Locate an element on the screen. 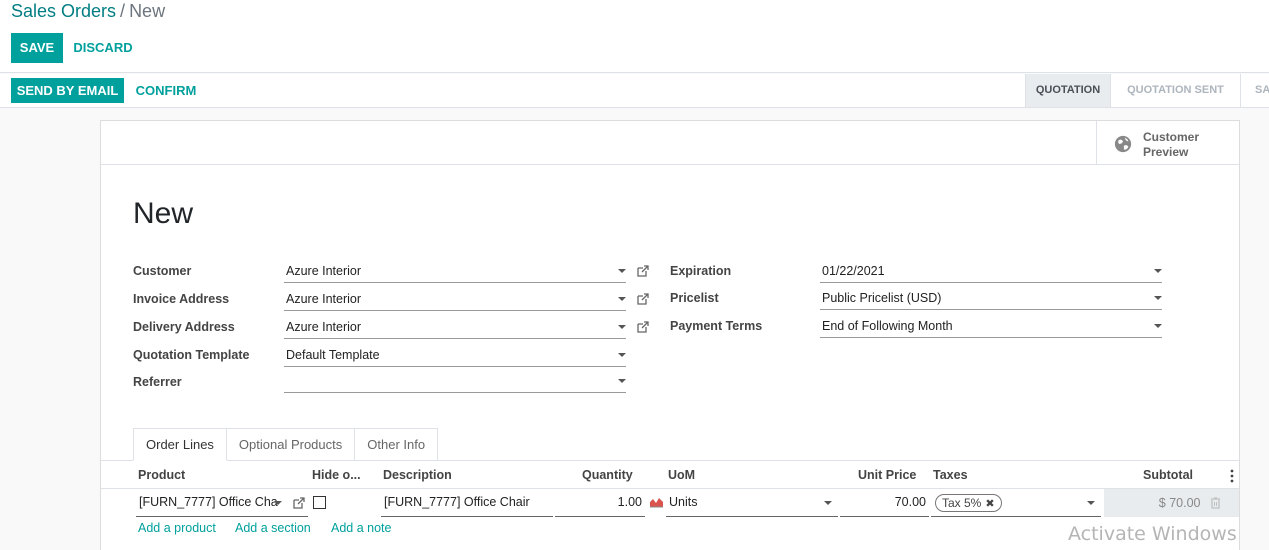 This screenshot has height=550, width=1269. uom-cell: Units is located at coordinates (752, 503).